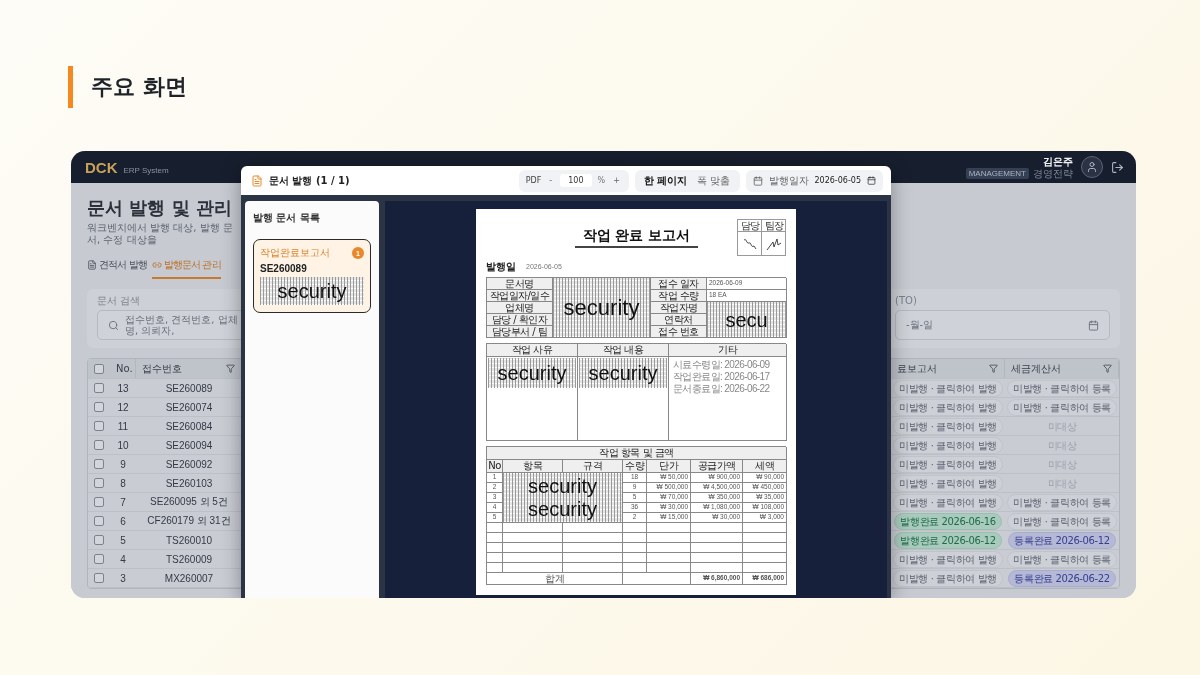 The image size is (1200, 675). Describe the element at coordinates (101, 167) in the screenshot. I see `logo: DCK` at that location.